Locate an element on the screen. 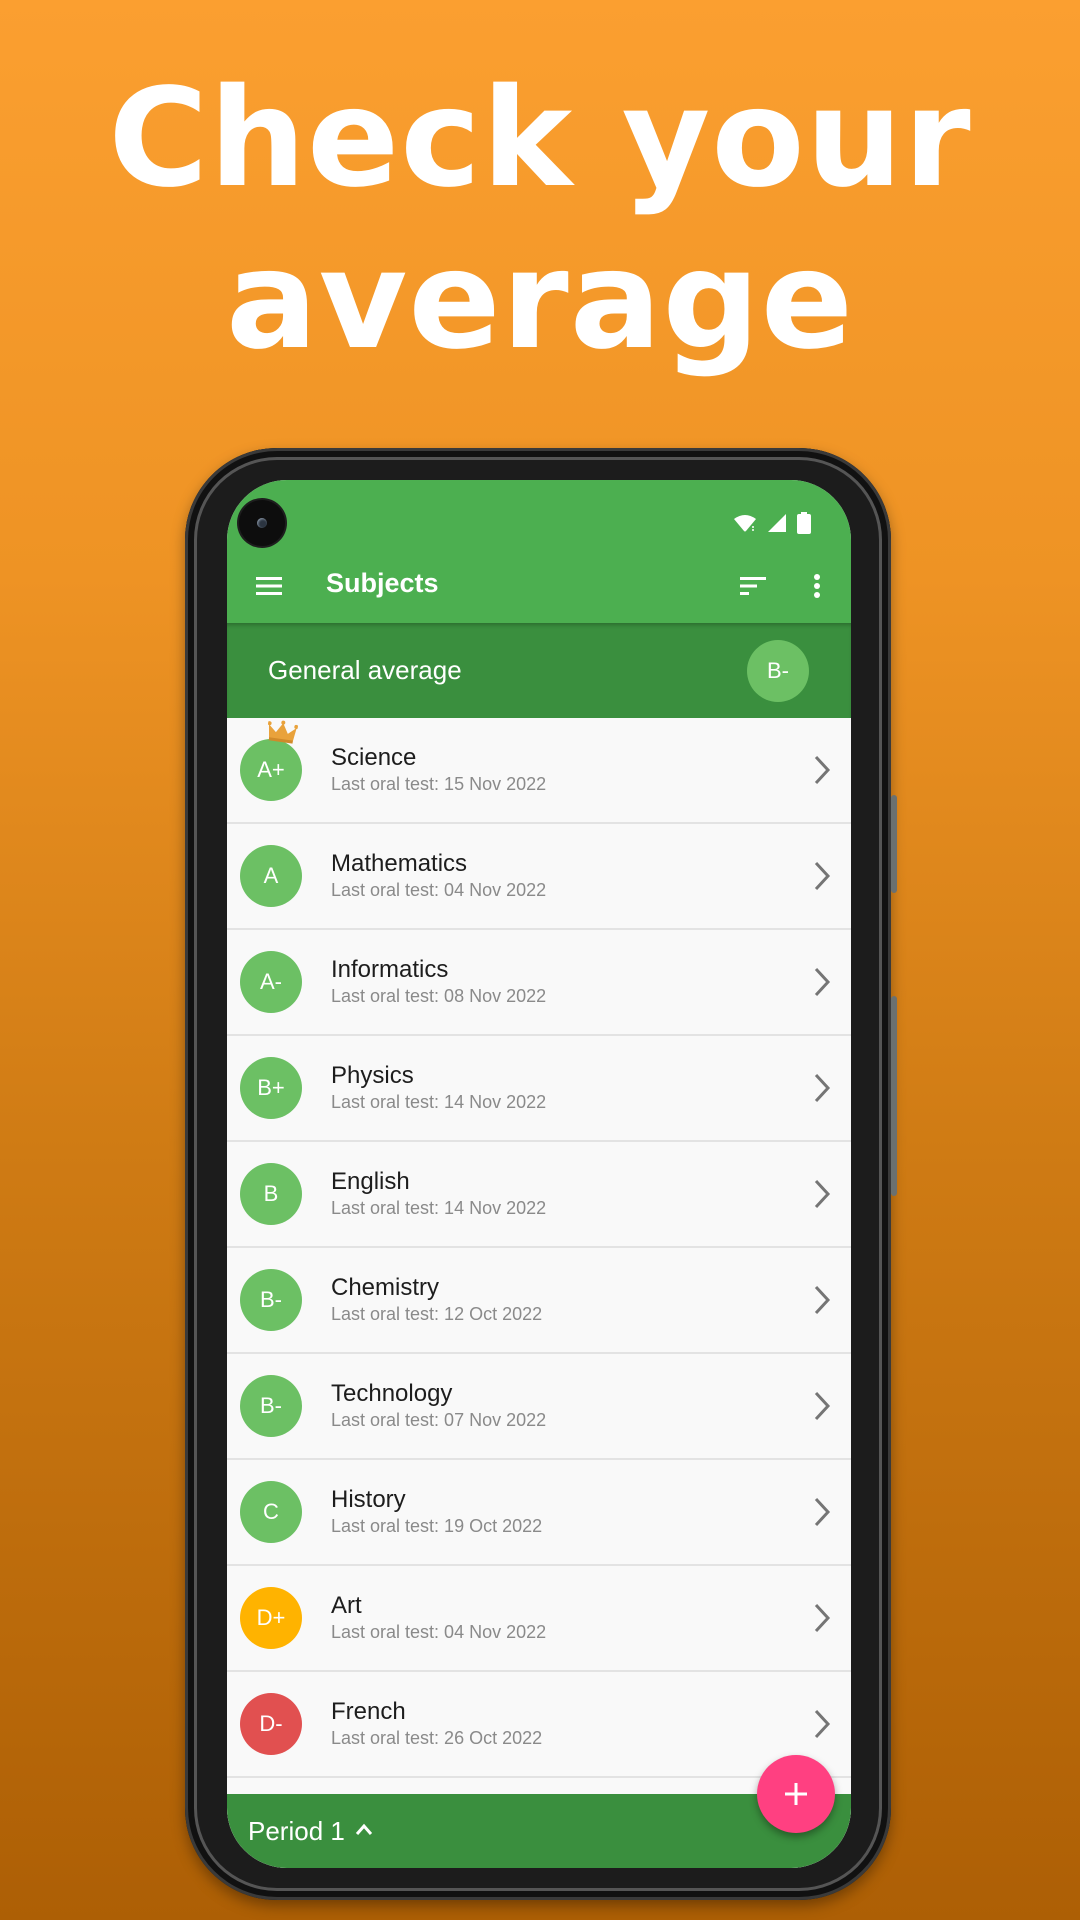 The width and height of the screenshot is (1080, 1920). subject-name: Physics is located at coordinates (372, 1075).